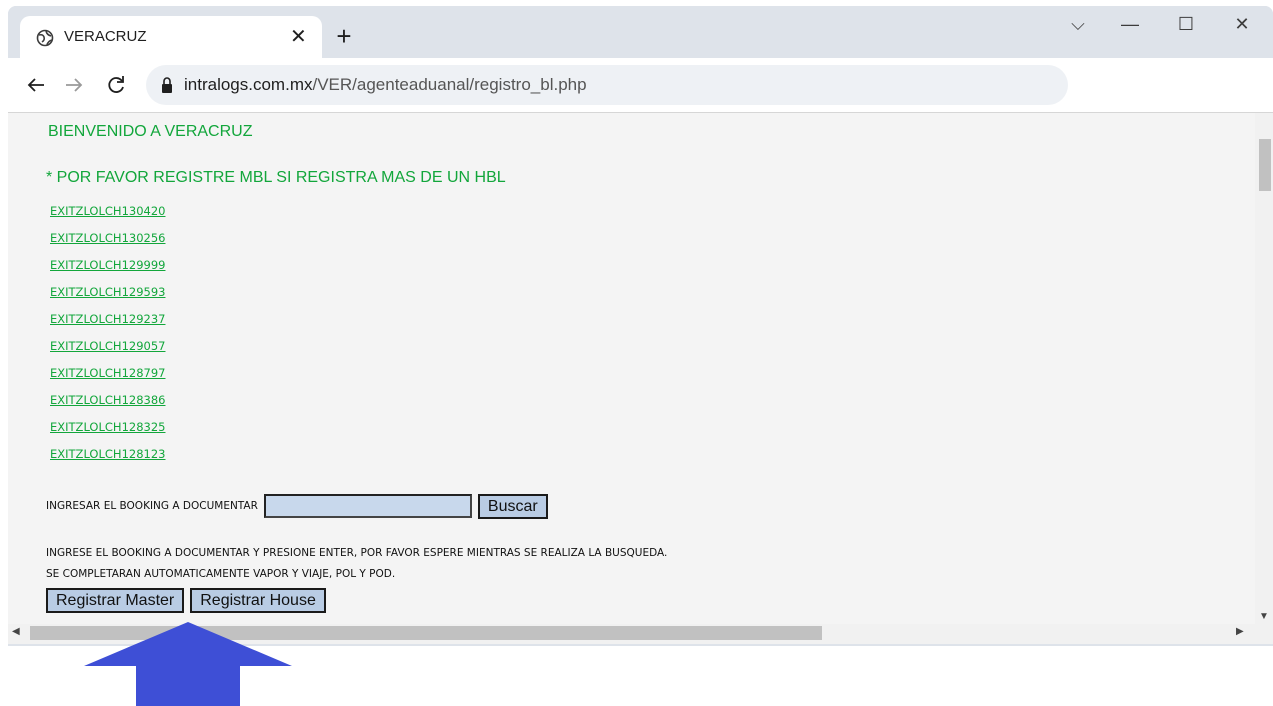 This screenshot has width=1273, height=706. I want to click on plus-icon: +, so click(344, 37).